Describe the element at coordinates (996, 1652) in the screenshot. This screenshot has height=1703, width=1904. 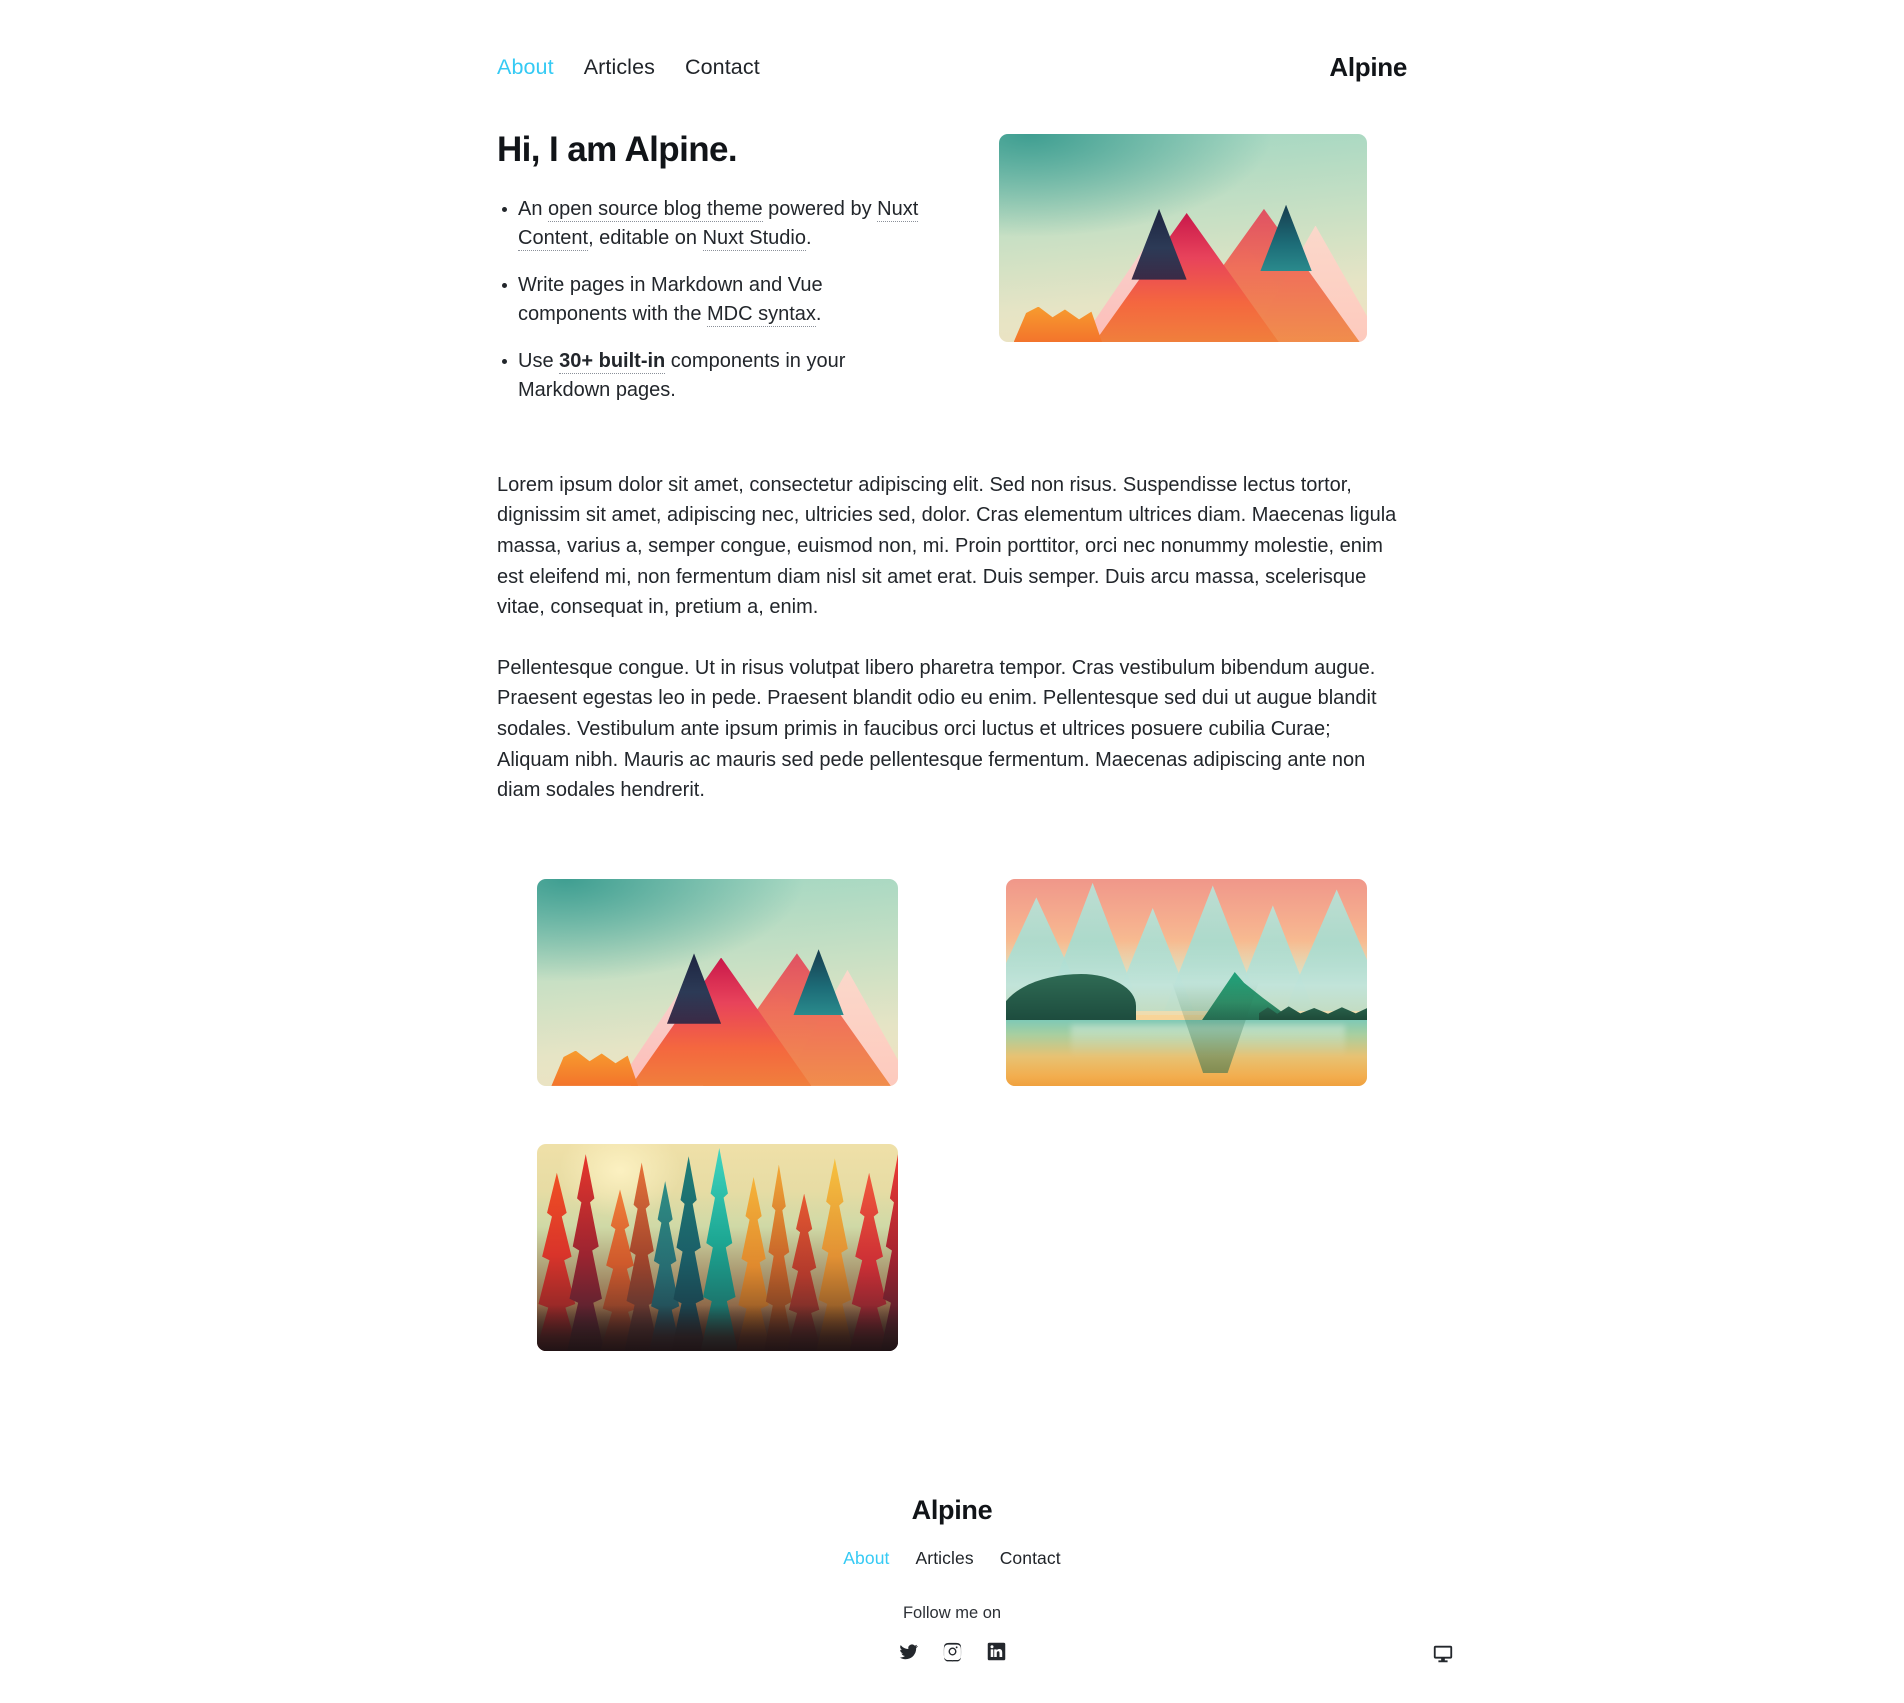
I see `linkedin-icon` at that location.